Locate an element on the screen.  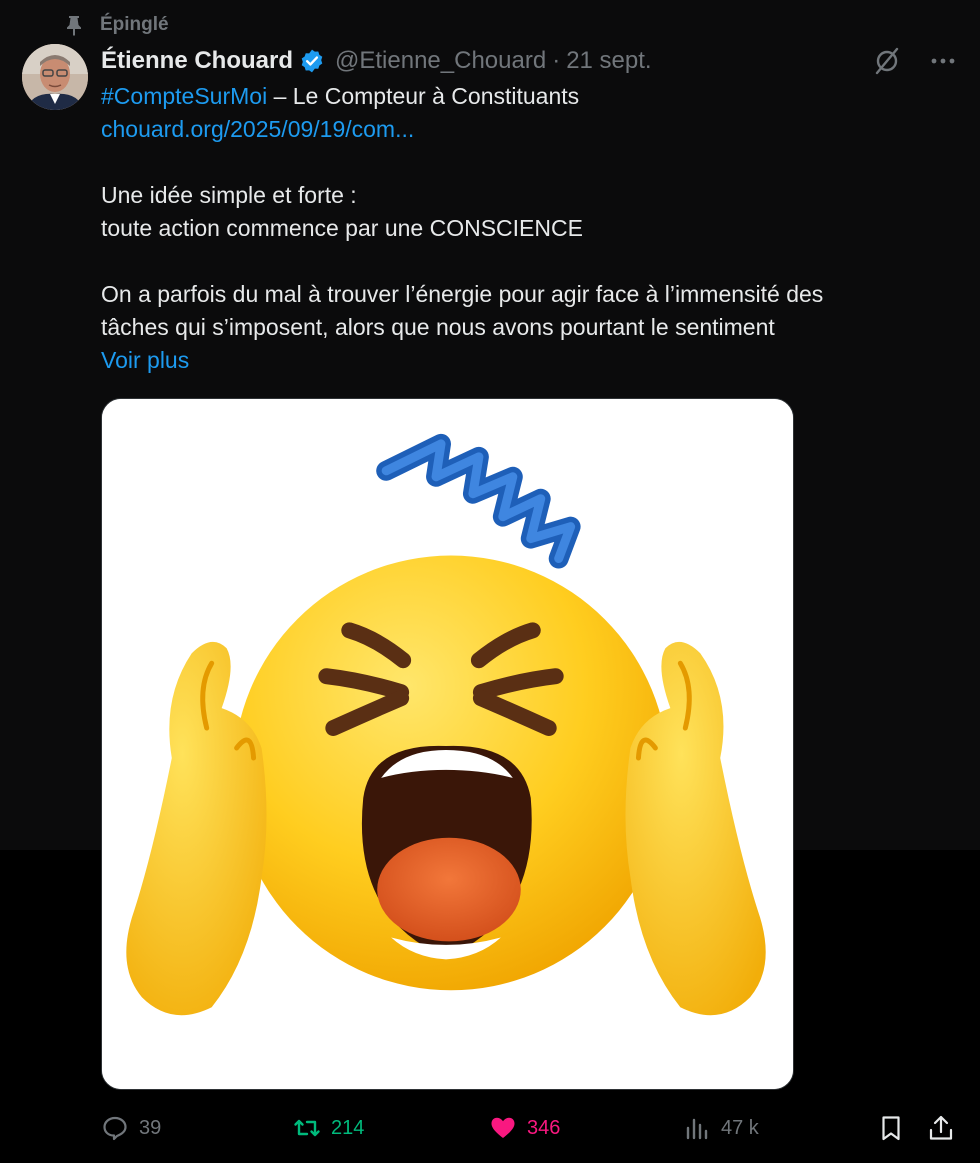
bookmark-icon is located at coordinates (891, 1128).